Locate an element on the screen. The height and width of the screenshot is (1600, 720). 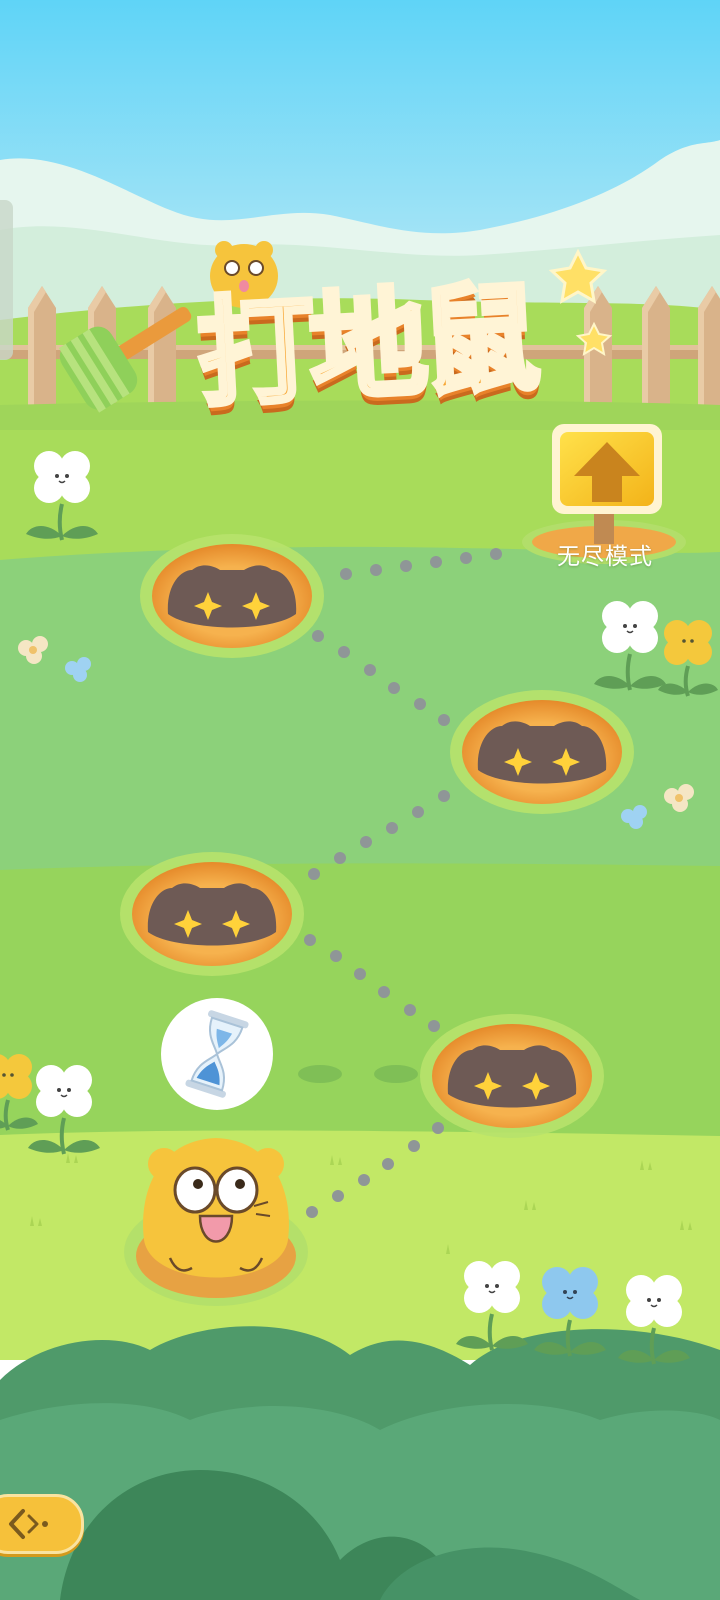
game-title: 打地鼠 is located at coordinates (366, 345).